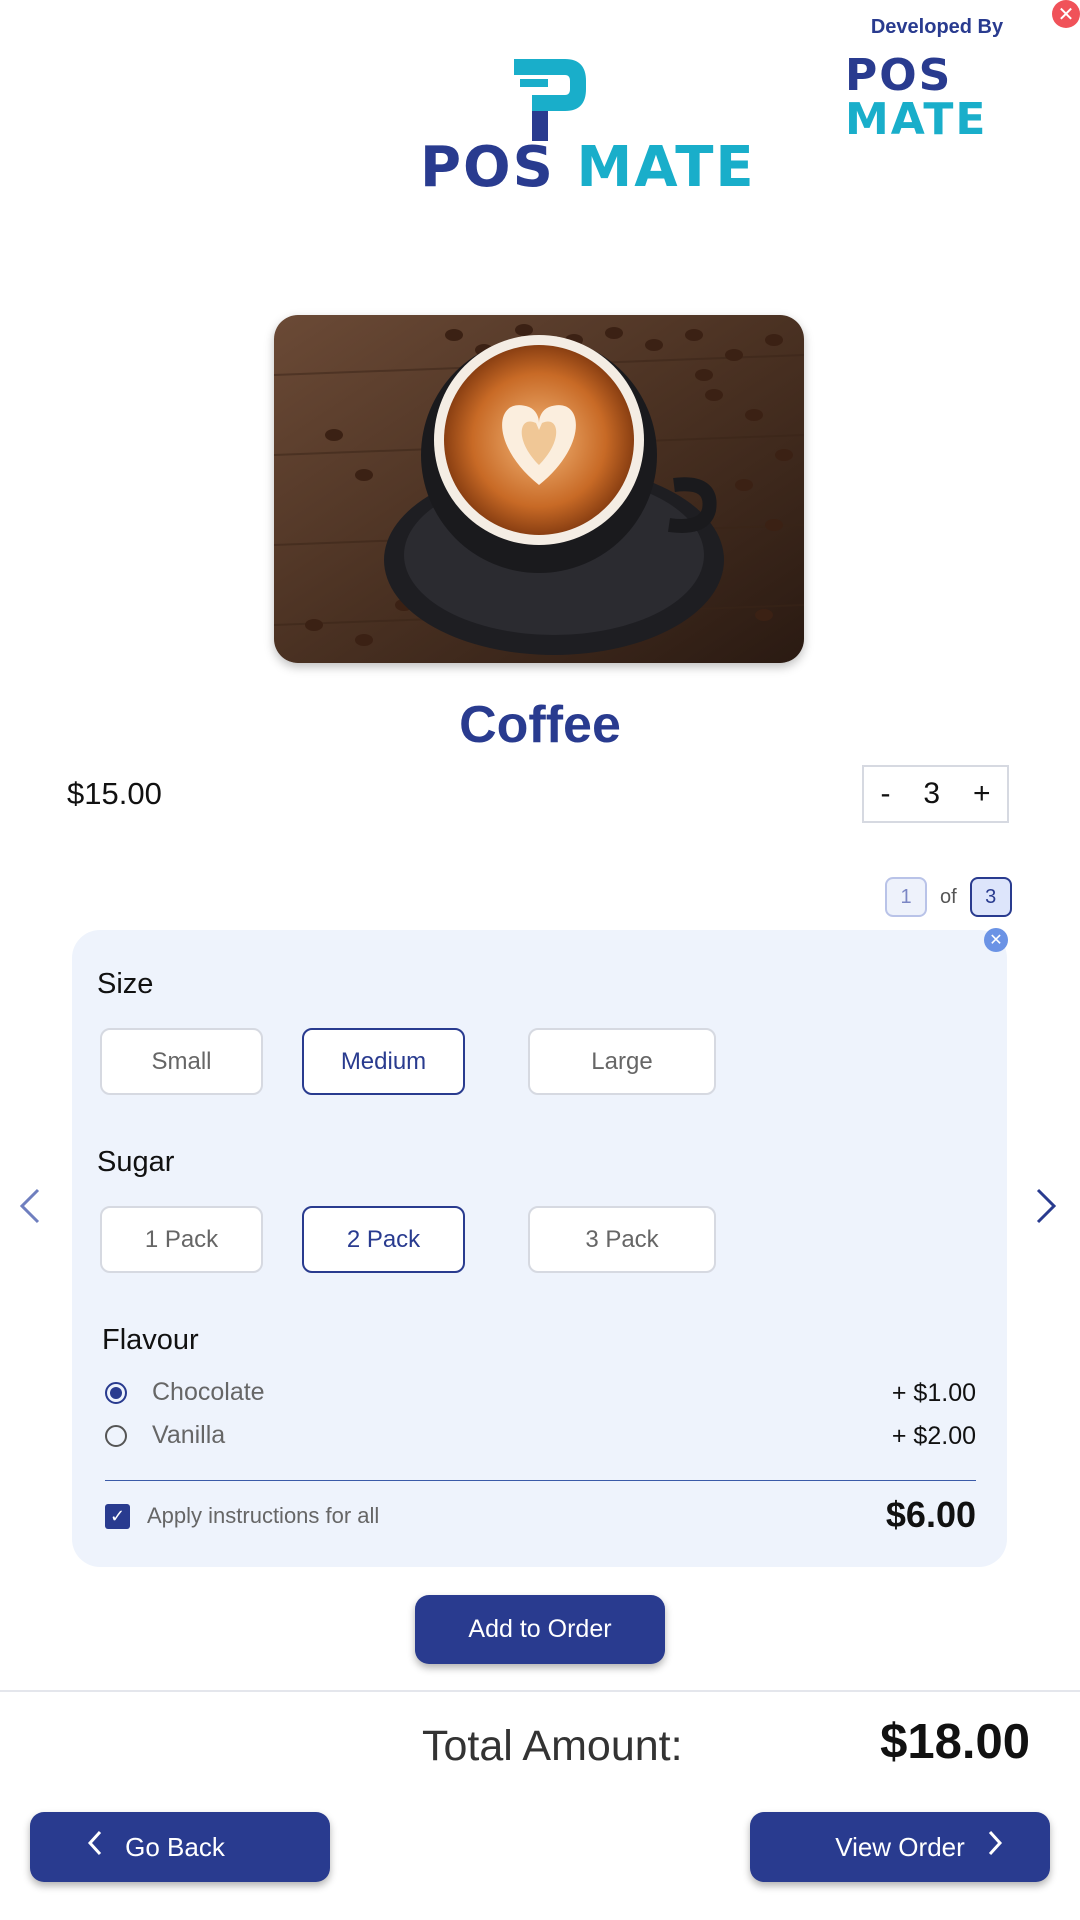 The width and height of the screenshot is (1080, 1920). What do you see at coordinates (982, 794) in the screenshot?
I see `quantity-increase-button: +` at bounding box center [982, 794].